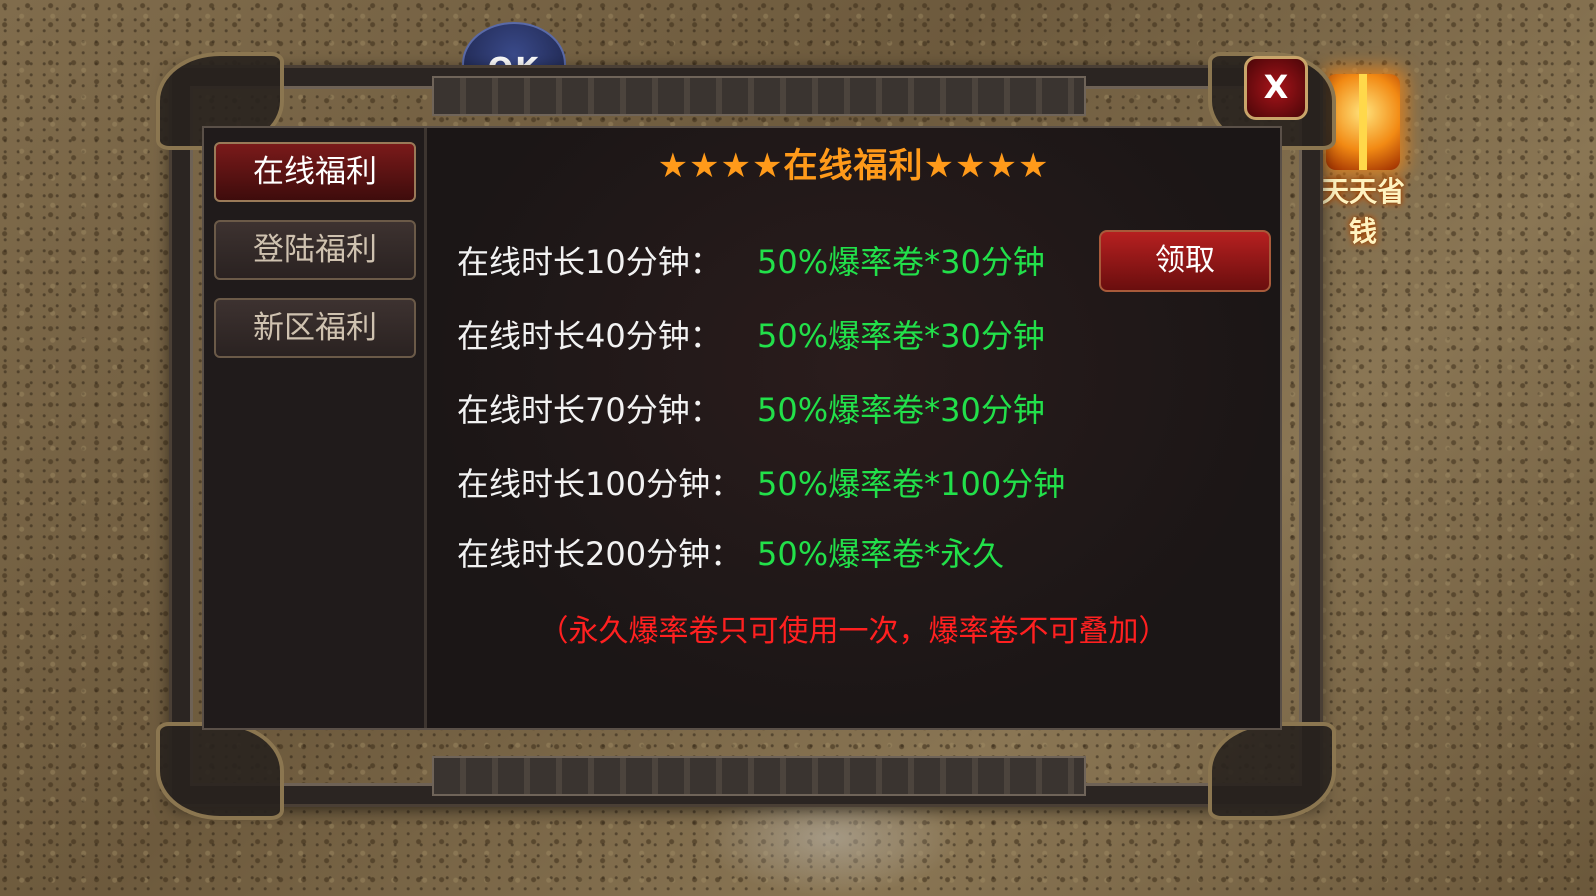  I want to click on tab-label: 登陆福利, so click(315, 250).